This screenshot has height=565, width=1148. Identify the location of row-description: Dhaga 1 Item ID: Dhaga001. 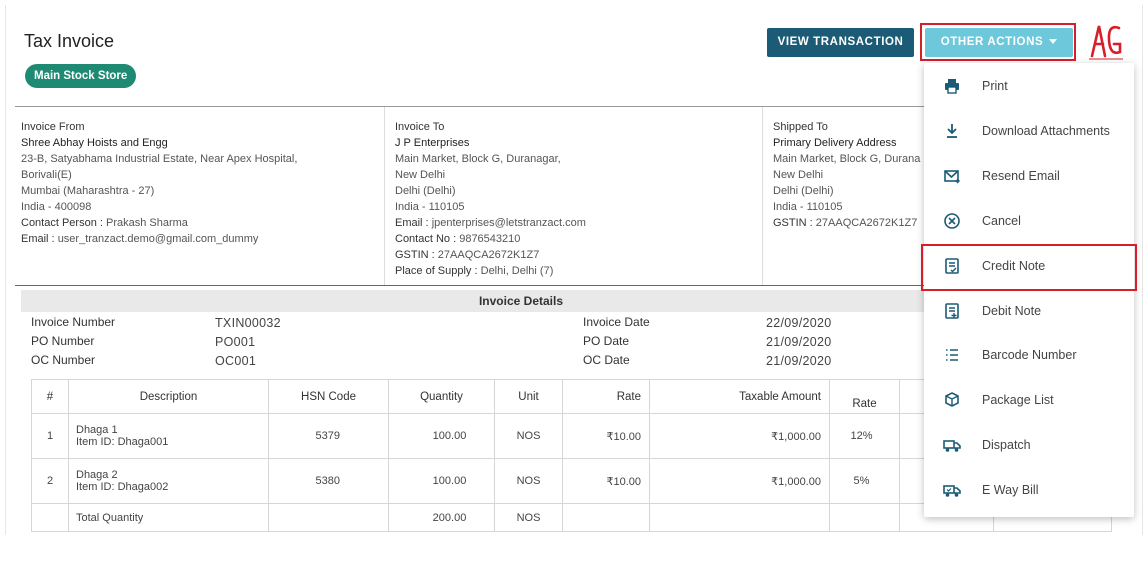
(168, 436).